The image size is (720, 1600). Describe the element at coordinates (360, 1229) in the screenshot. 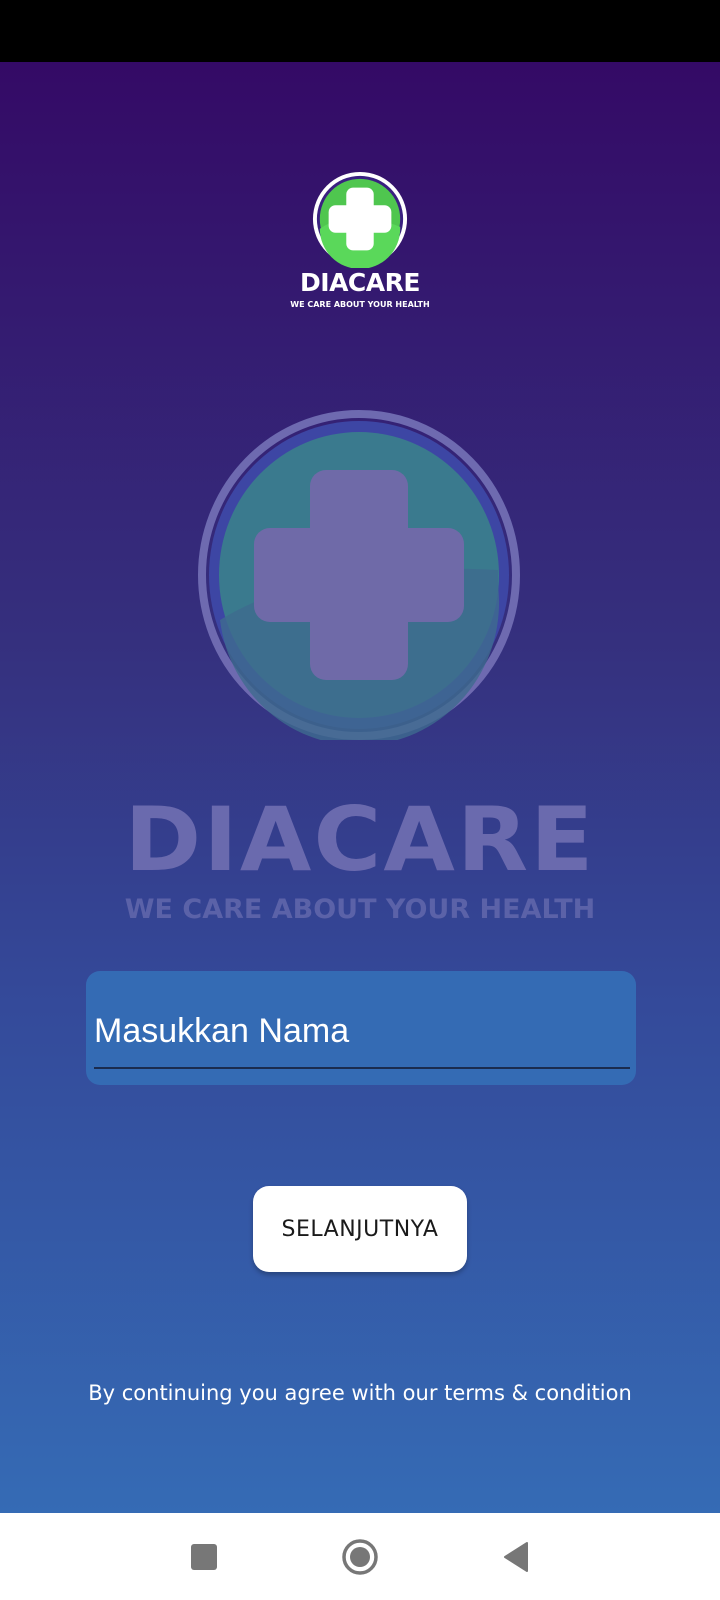

I see `next-button: SELANJUTNYA` at that location.